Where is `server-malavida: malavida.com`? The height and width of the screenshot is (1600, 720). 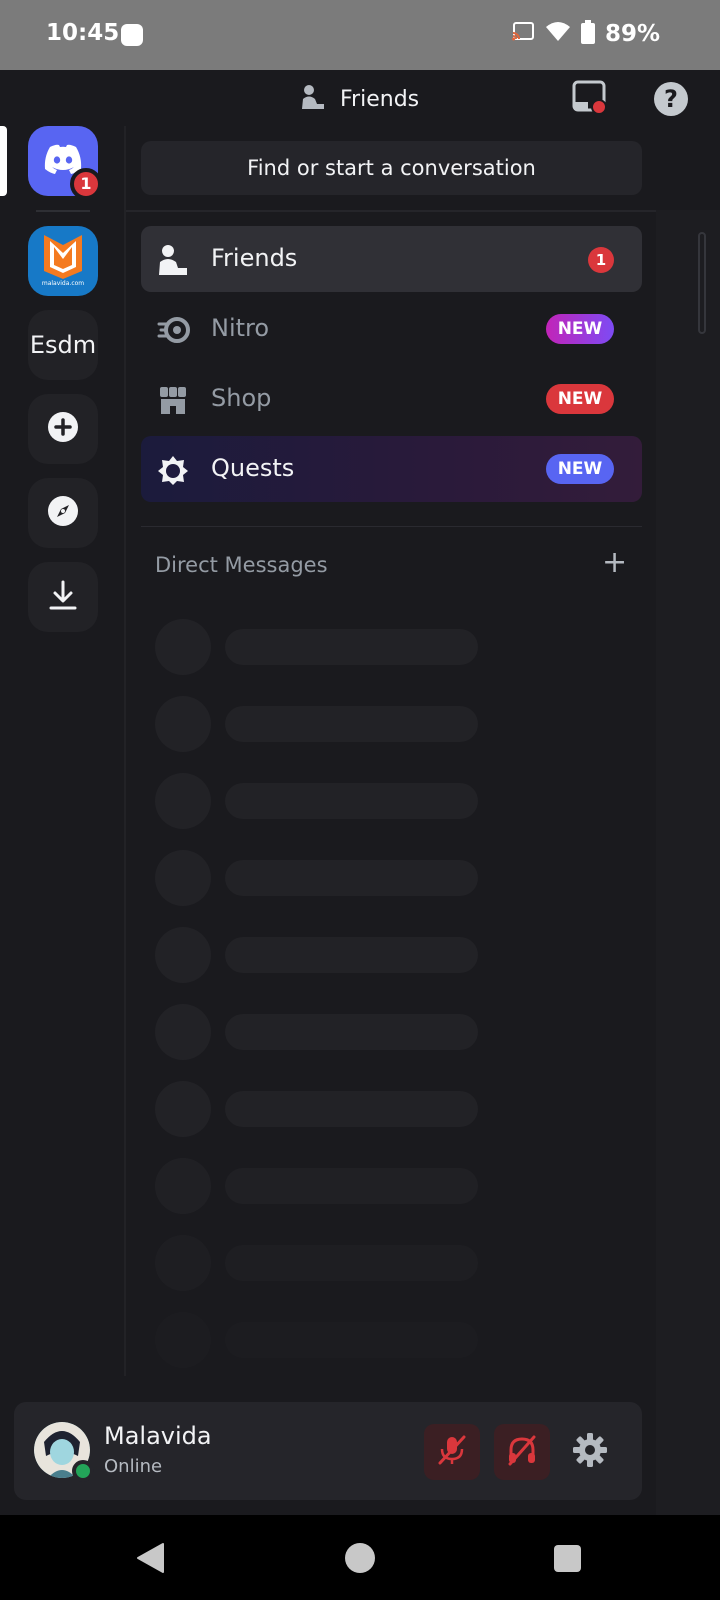 server-malavida: malavida.com is located at coordinates (63, 261).